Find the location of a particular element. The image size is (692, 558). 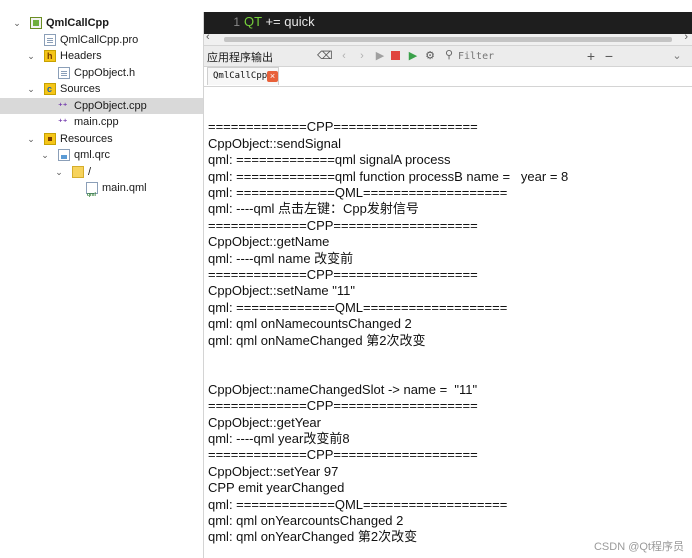

tree-item: ⌄ Resources is located at coordinates (101, 139).